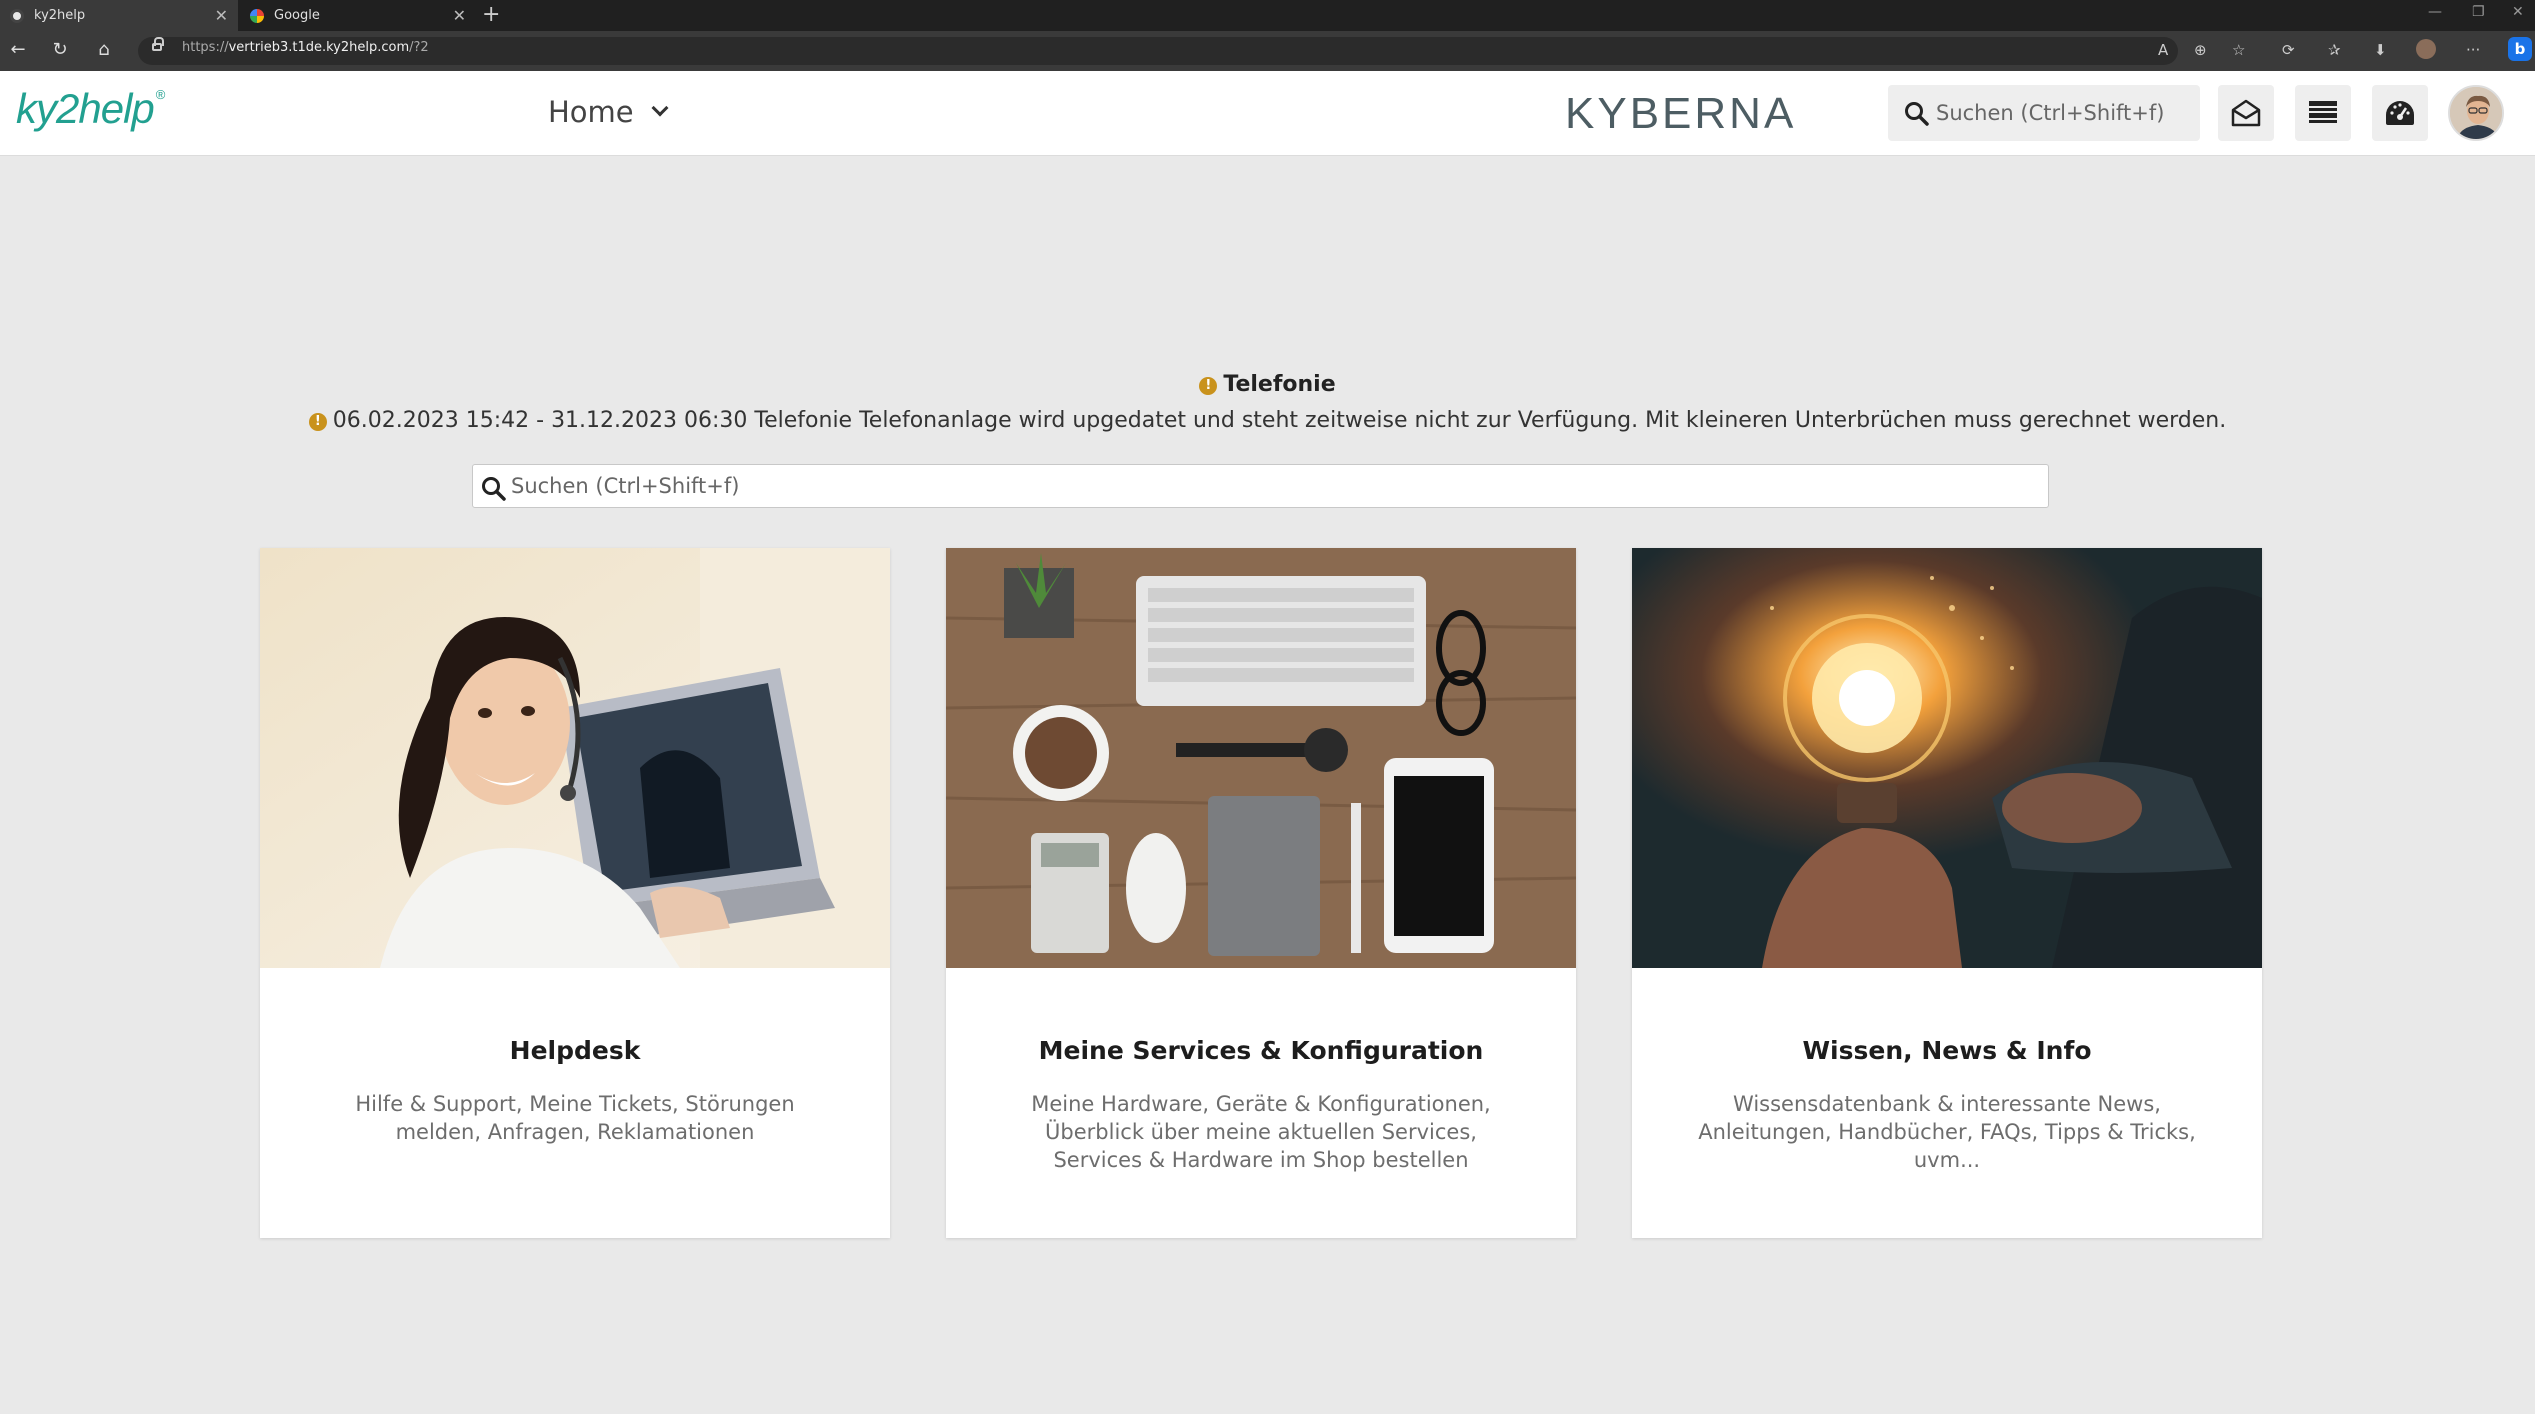 The height and width of the screenshot is (1414, 2535). What do you see at coordinates (2478, 12) in the screenshot?
I see `restore-icon: ❐` at bounding box center [2478, 12].